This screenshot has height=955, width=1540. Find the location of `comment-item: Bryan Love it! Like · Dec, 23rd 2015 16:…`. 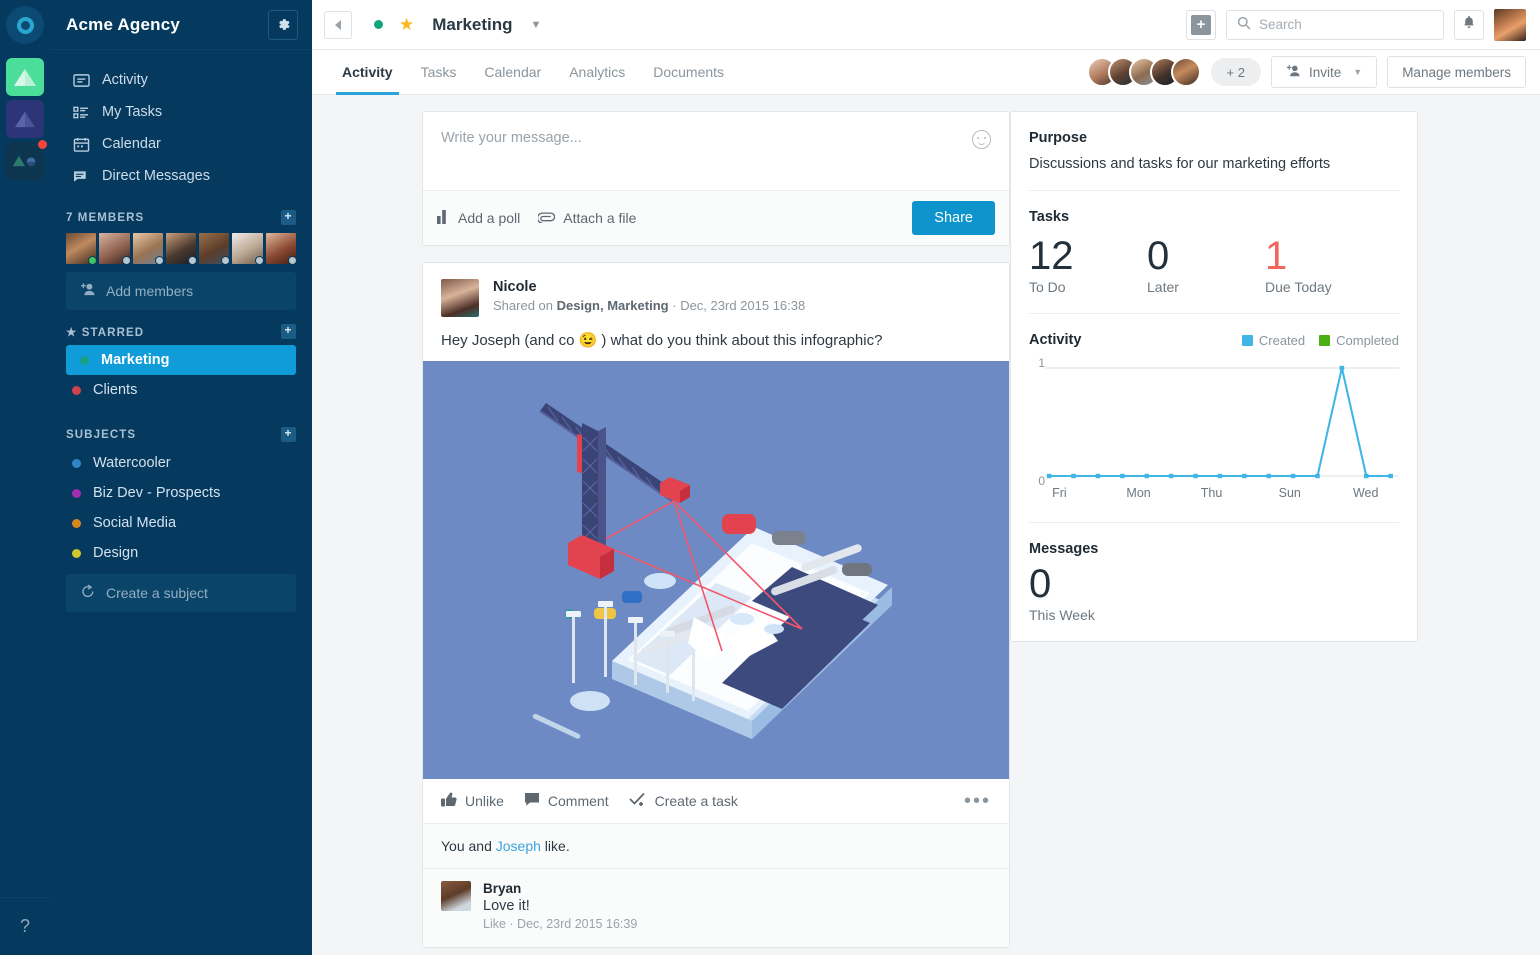

comment-item: Bryan Love it! Like · Dec, 23rd 2015 16:… is located at coordinates (716, 907).